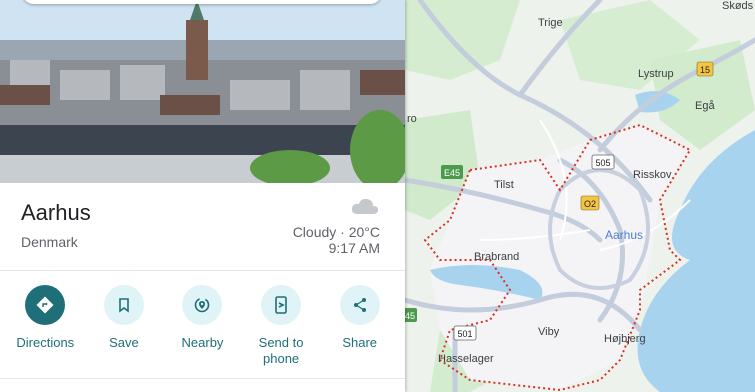 This screenshot has width=755, height=392. Describe the element at coordinates (625, 339) in the screenshot. I see `map-label-hojbjerg: Højbjerg` at that location.